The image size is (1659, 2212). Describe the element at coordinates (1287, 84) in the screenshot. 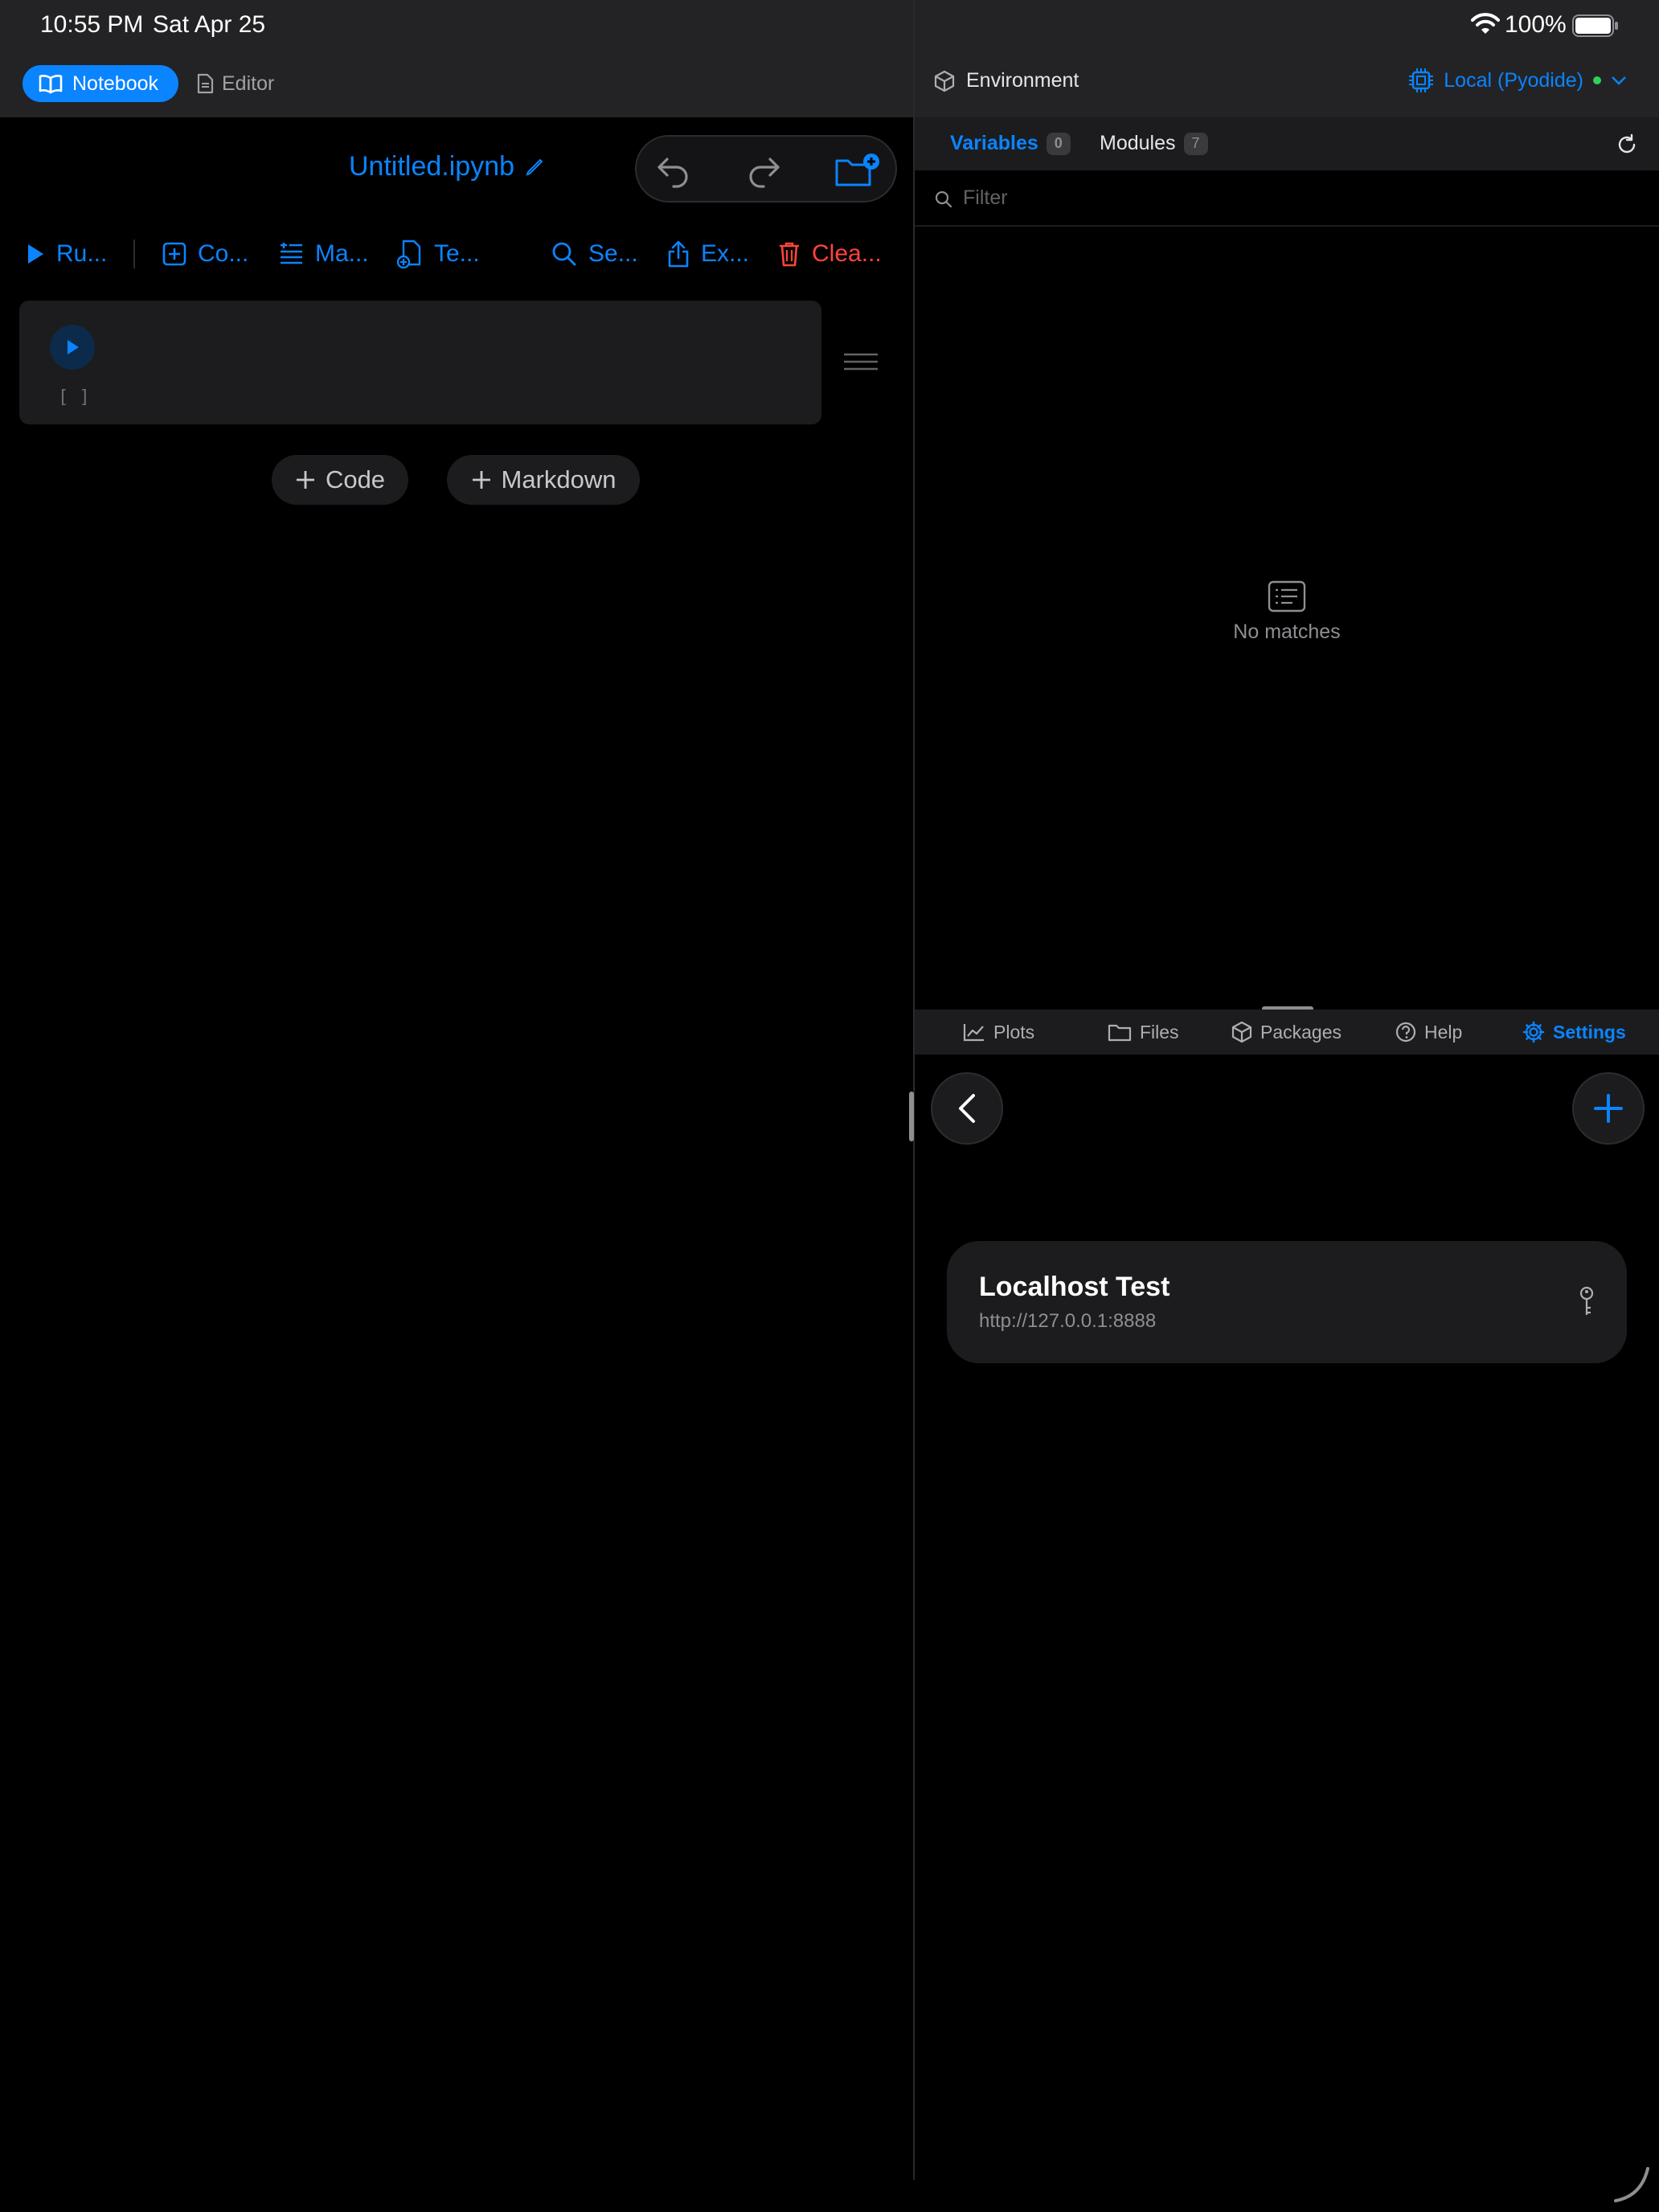

I see `environment-header: Environment Local (Pyodide)` at that location.